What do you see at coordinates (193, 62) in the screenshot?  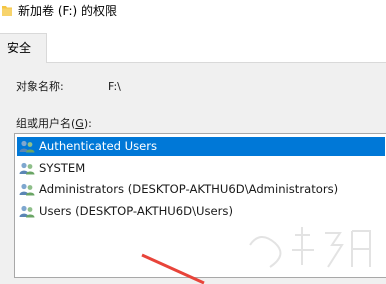 I see `tab-strip-divider` at bounding box center [193, 62].